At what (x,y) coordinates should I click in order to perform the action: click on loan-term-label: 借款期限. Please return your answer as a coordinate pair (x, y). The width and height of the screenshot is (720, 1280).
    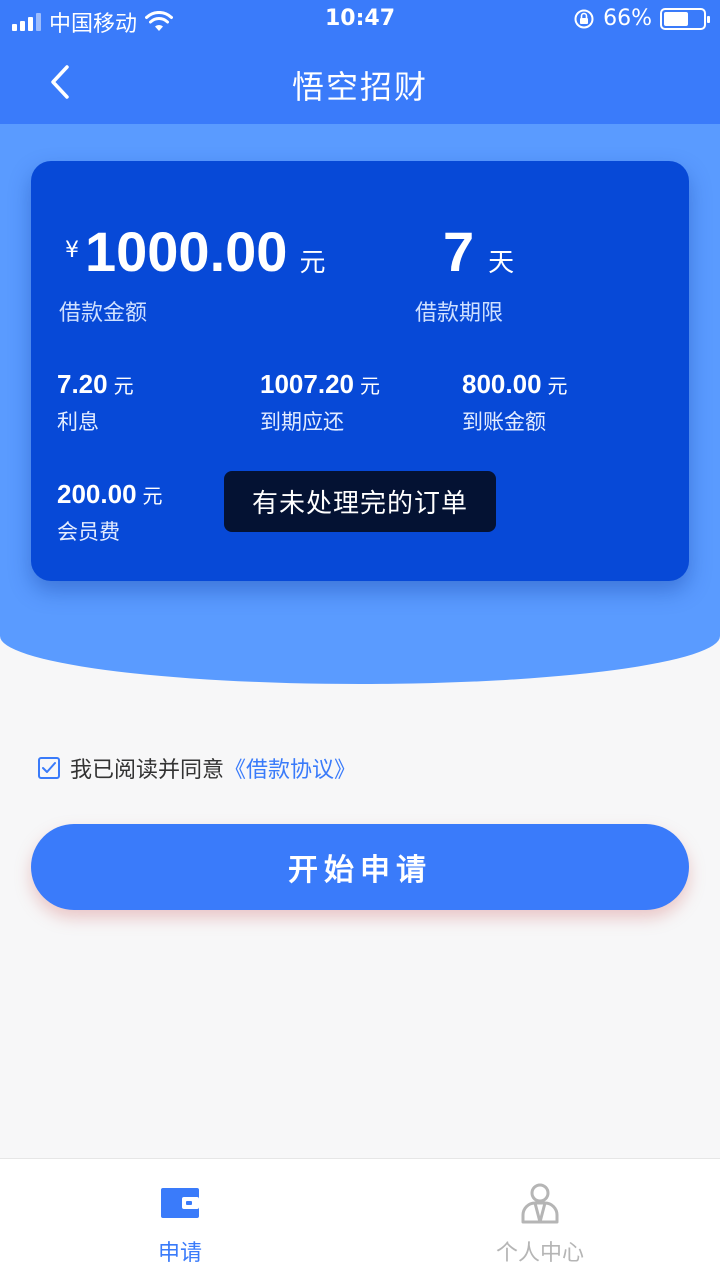
    Looking at the image, I should click on (459, 313).